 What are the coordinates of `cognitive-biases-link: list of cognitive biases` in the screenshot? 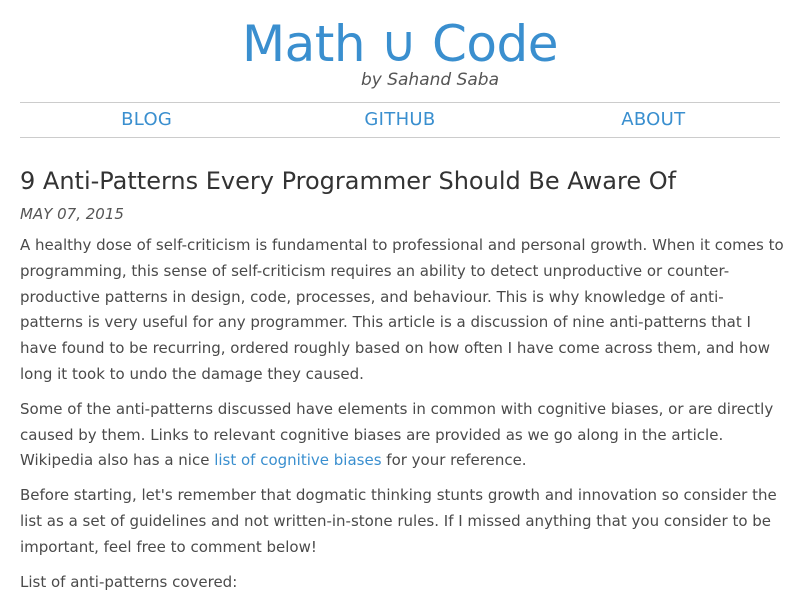 It's located at (297, 460).